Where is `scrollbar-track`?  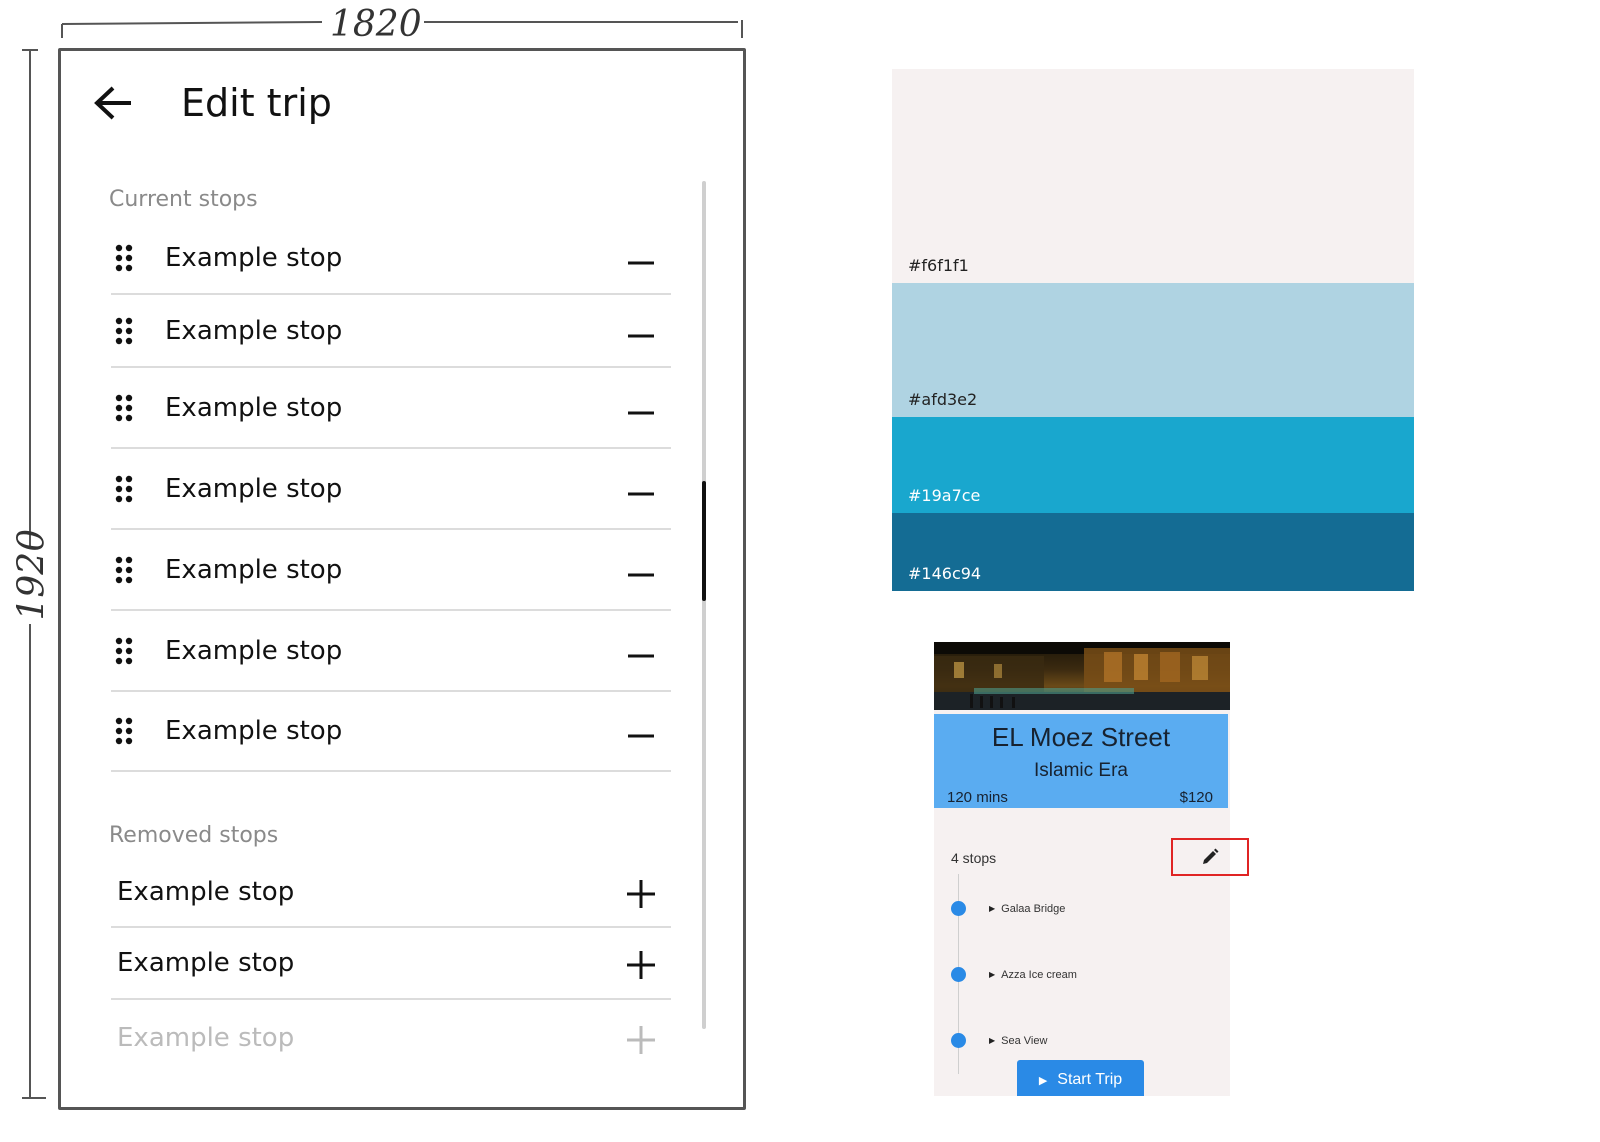 scrollbar-track is located at coordinates (704, 605).